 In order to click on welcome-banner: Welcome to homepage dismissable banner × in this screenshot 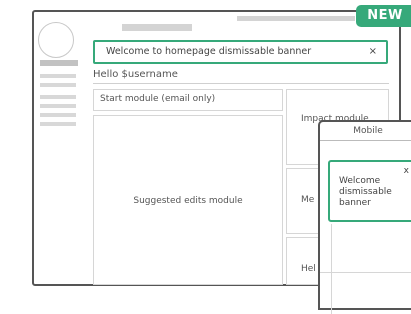, I will do `click(240, 52)`.